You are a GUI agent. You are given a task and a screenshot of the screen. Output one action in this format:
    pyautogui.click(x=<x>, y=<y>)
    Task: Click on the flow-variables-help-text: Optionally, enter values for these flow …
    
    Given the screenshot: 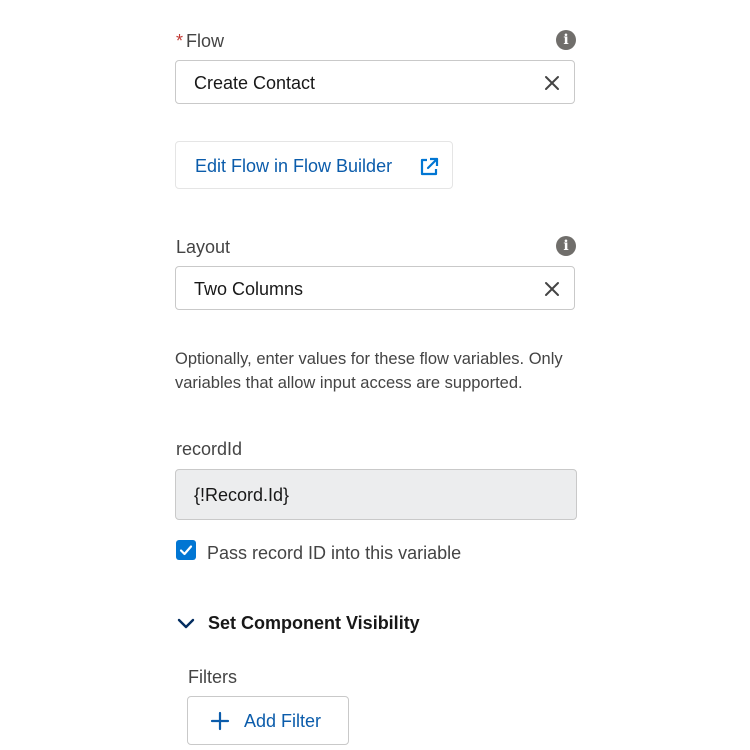 What is the action you would take?
    pyautogui.click(x=369, y=371)
    